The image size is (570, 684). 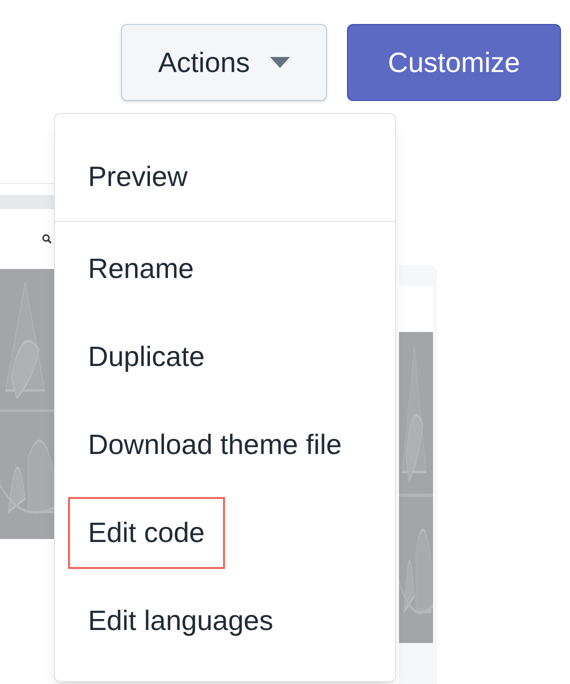 I want to click on actions-button: Actions, so click(x=224, y=62).